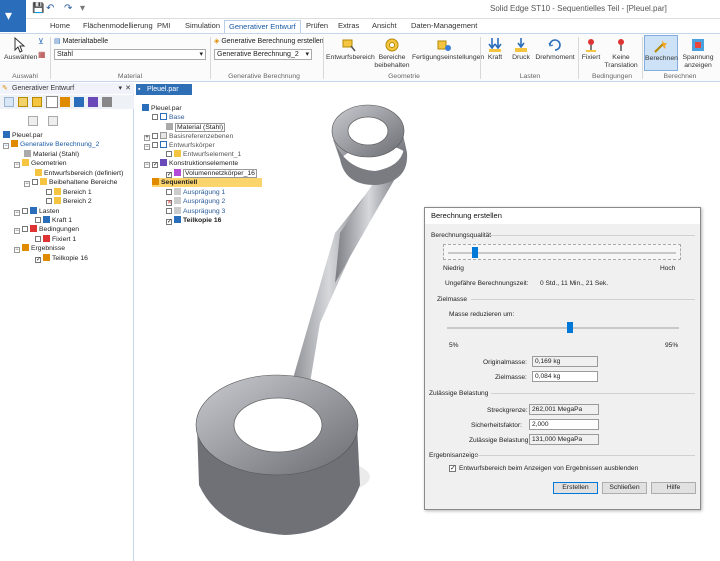 This screenshot has width=720, height=561. I want to click on group-select-label: Auswahl, so click(25, 76).